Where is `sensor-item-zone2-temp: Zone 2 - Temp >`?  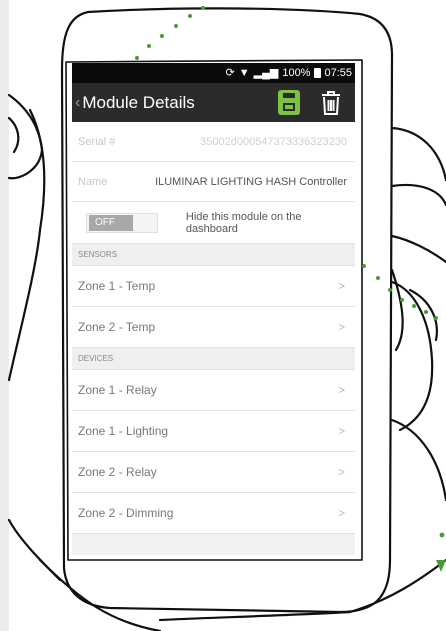
sensor-item-zone2-temp: Zone 2 - Temp > is located at coordinates (213, 327).